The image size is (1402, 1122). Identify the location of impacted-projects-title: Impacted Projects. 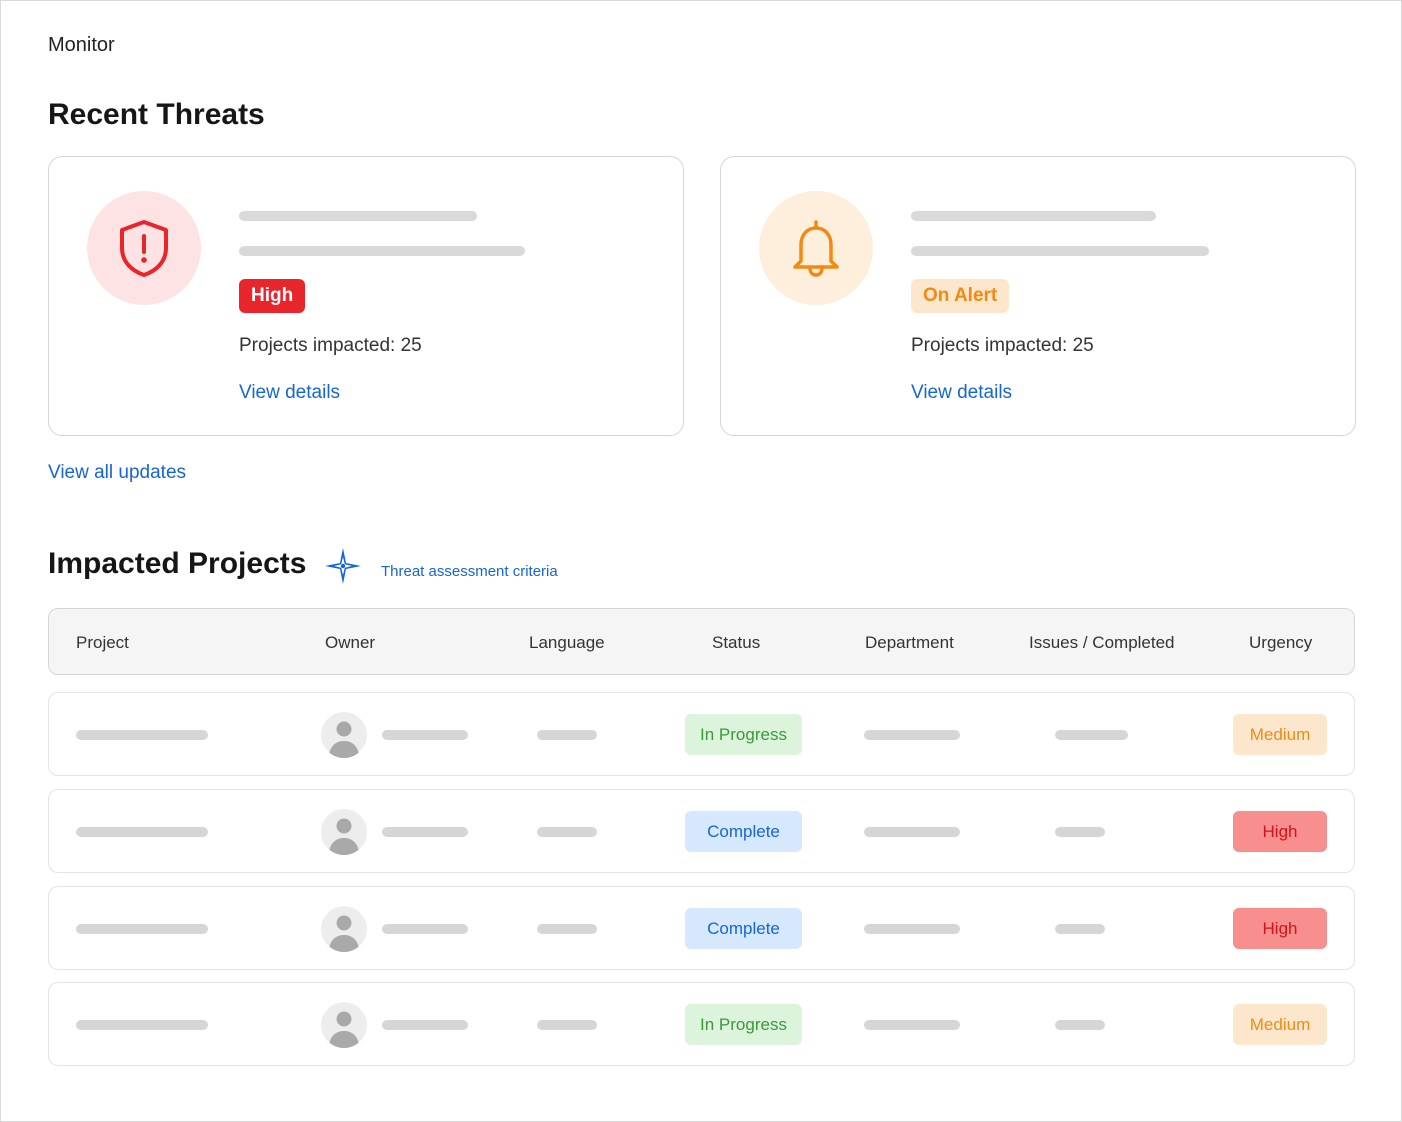
(177, 563).